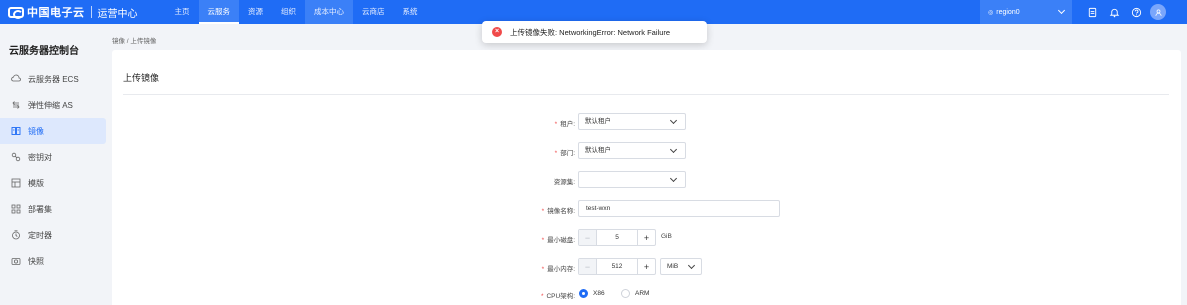 The height and width of the screenshot is (305, 1187). What do you see at coordinates (16, 12) in the screenshot?
I see `cec-logo-icon` at bounding box center [16, 12].